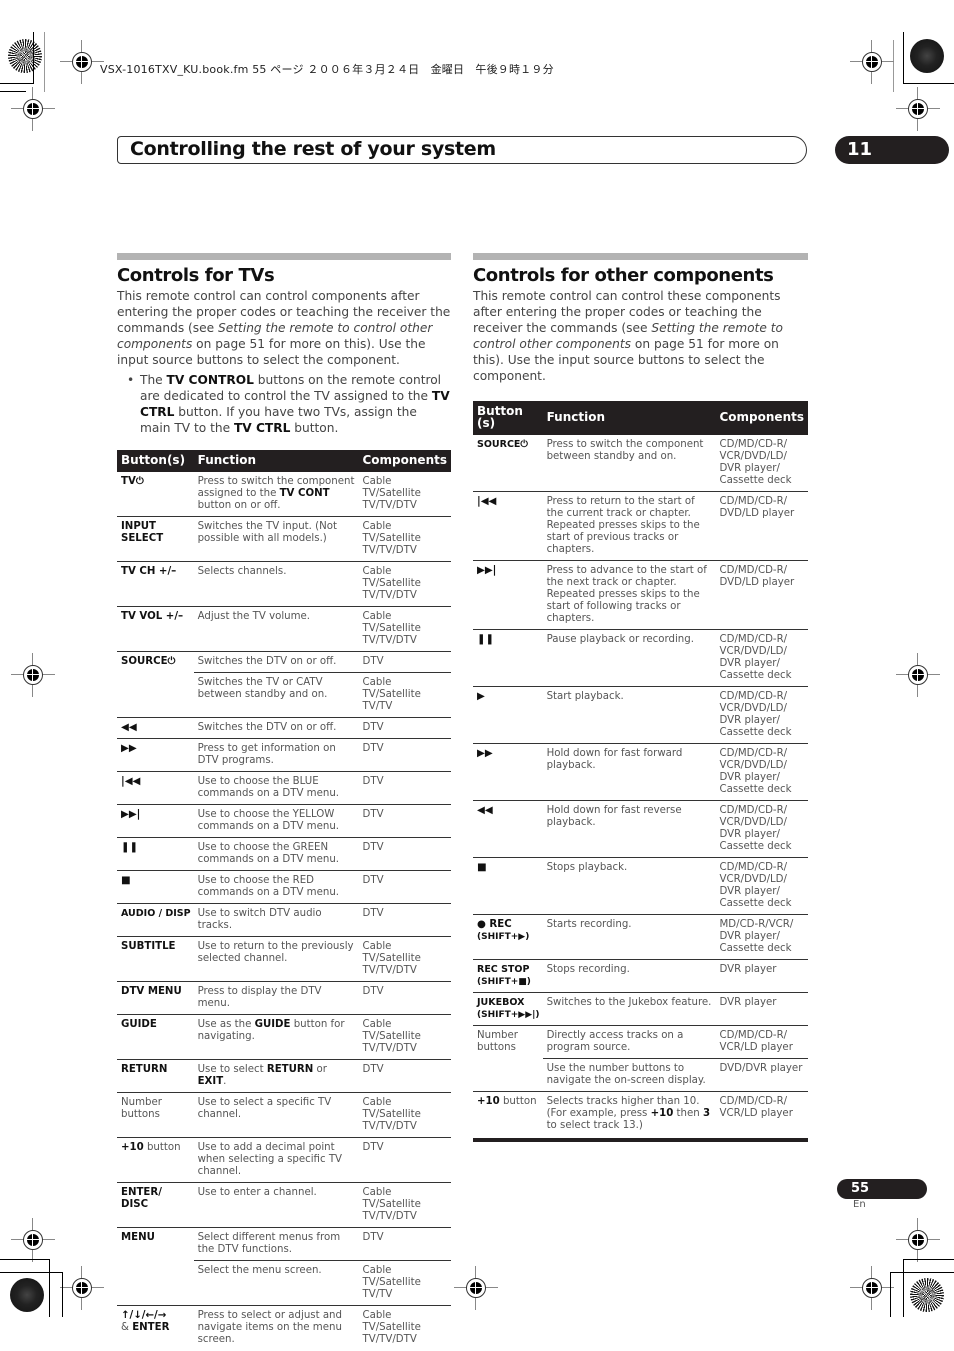 The height and width of the screenshot is (1351, 954). What do you see at coordinates (196, 275) in the screenshot?
I see `section-title: Controls for TVs` at bounding box center [196, 275].